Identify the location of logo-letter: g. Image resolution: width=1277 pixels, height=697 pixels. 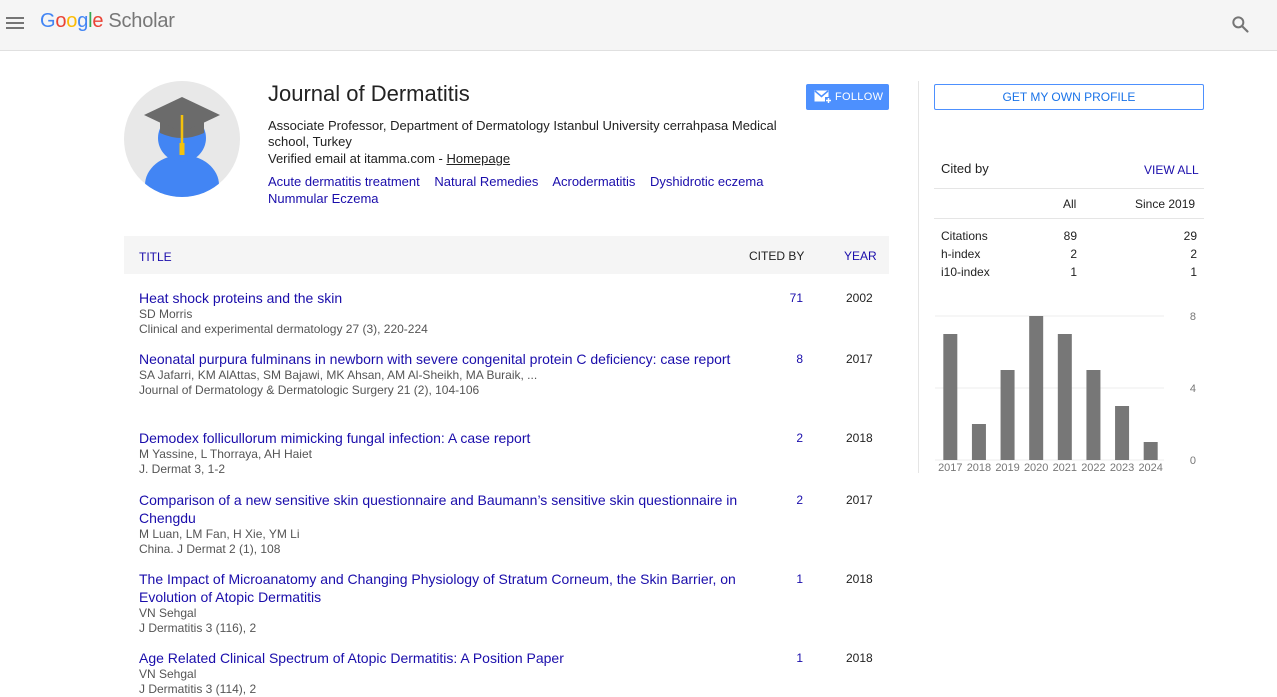
(83, 21).